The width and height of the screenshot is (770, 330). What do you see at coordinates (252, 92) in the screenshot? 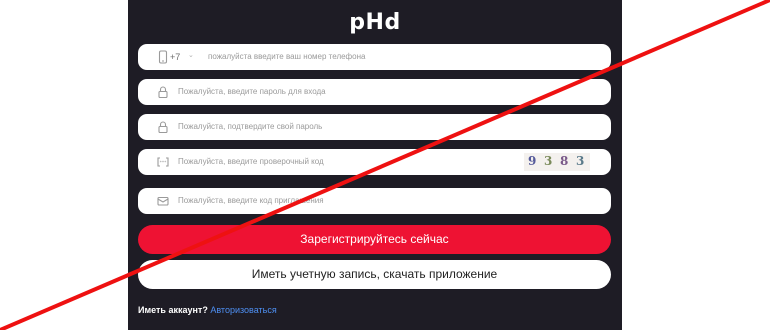
I see `password-input: Пожалуйста, введите пароль для входа` at bounding box center [252, 92].